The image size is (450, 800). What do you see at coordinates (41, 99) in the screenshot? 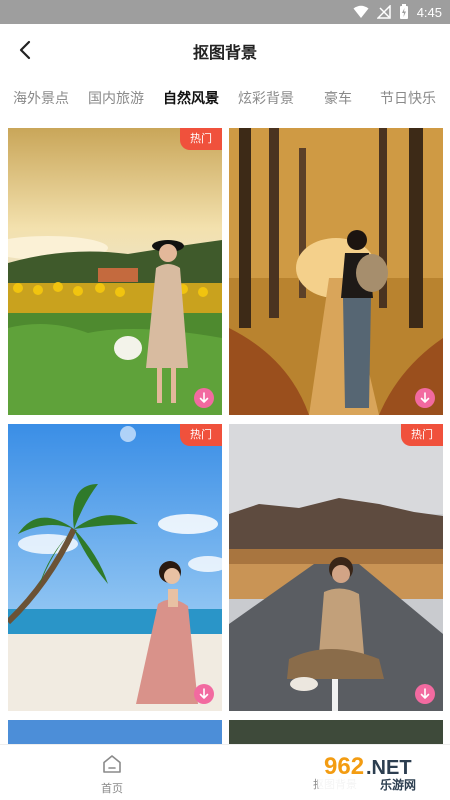
I see `tab-overseas: 海外景点` at bounding box center [41, 99].